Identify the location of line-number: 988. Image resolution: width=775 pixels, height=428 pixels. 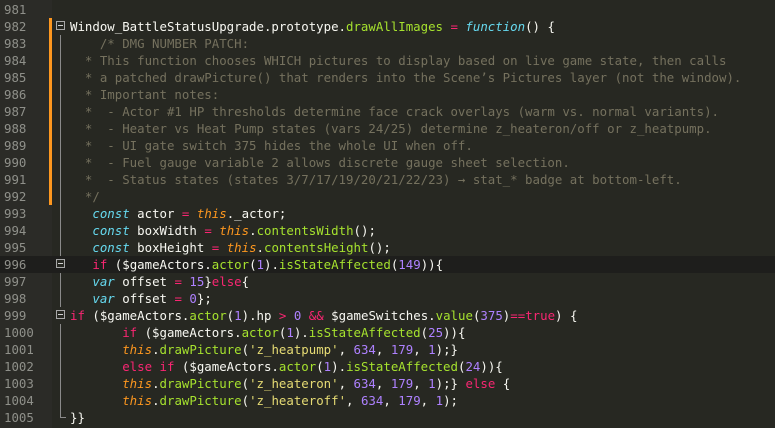
(15, 128).